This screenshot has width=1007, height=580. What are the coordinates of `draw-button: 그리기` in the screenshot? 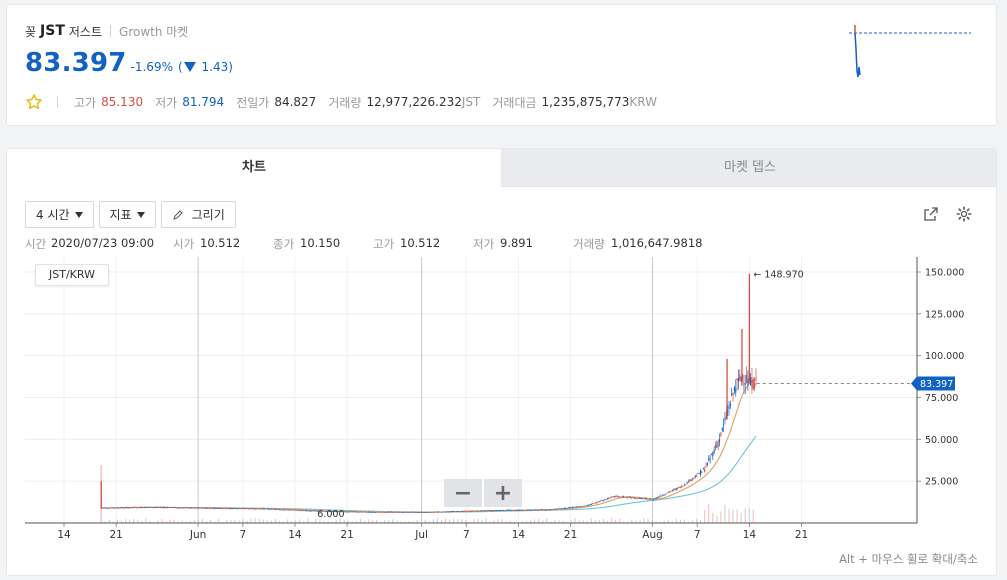 It's located at (198, 214).